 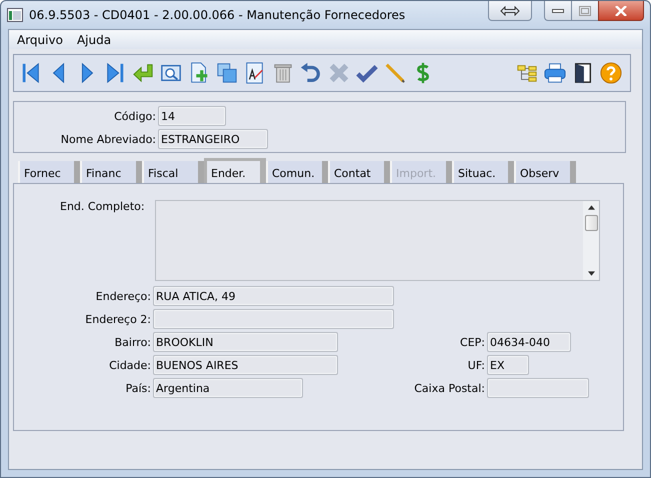 I want to click on undo-icon, so click(x=311, y=73).